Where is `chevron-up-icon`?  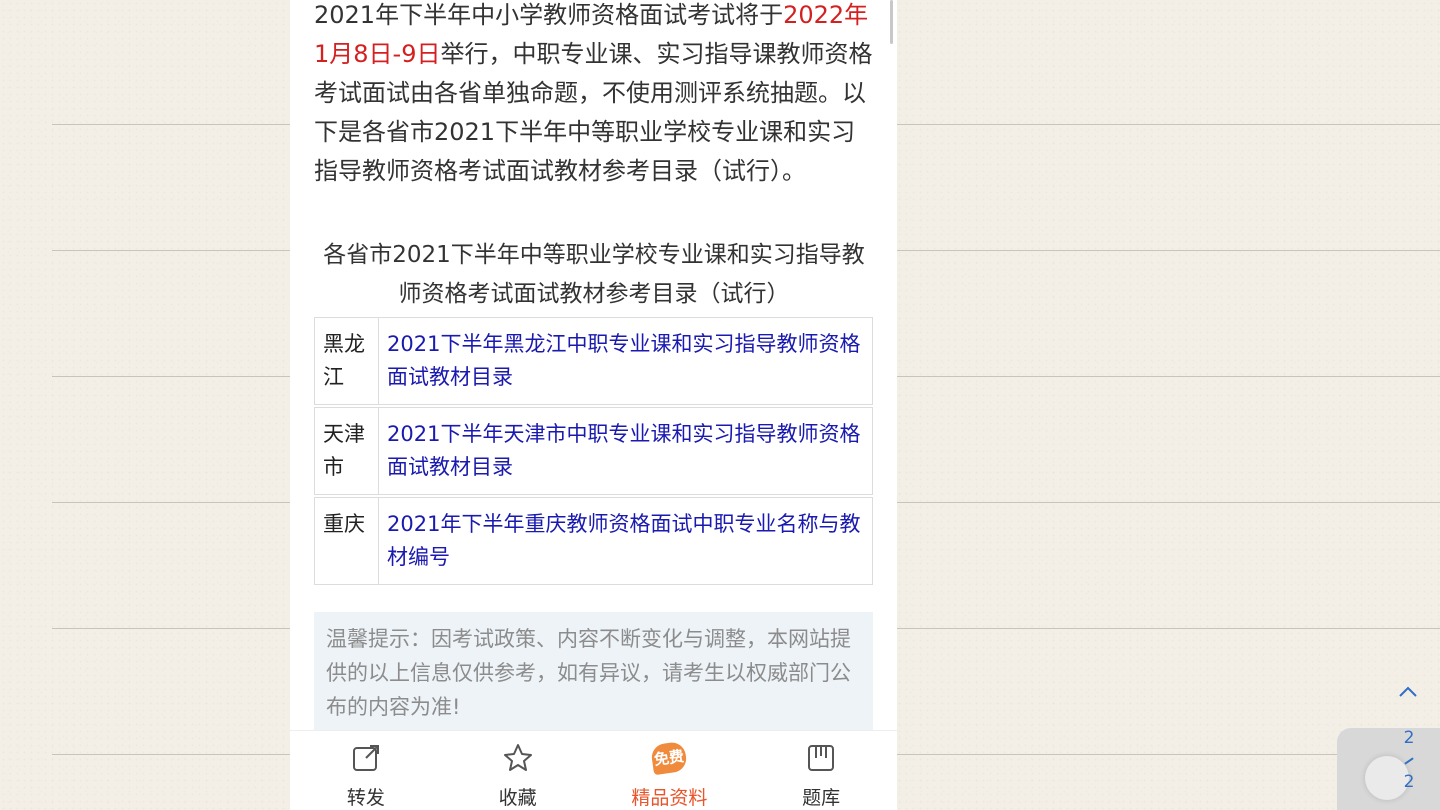
chevron-up-icon is located at coordinates (1408, 691).